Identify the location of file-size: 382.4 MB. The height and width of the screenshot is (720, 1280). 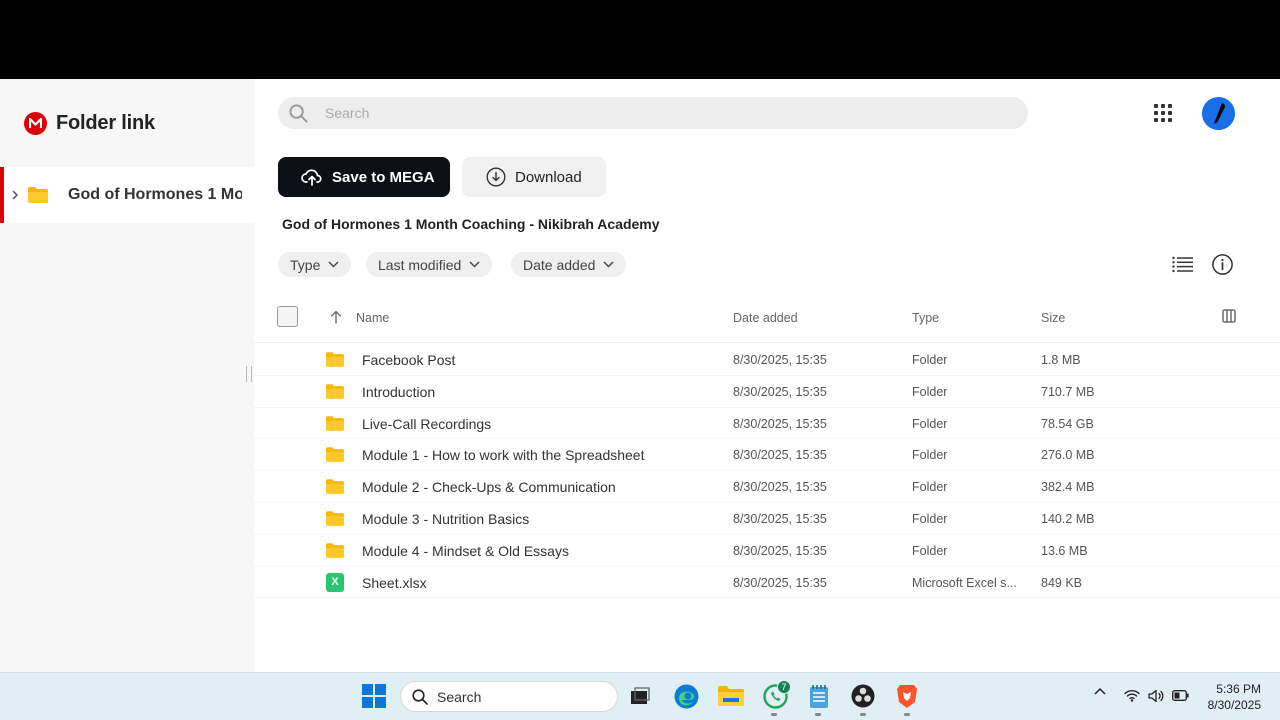
(1068, 487).